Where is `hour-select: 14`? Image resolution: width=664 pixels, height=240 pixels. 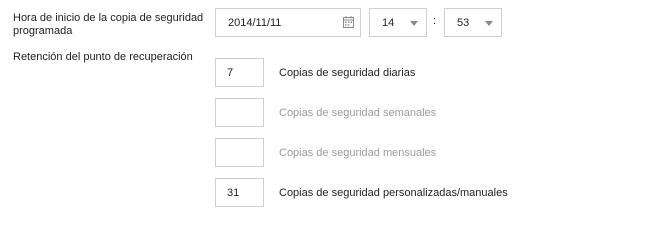 hour-select: 14 is located at coordinates (398, 22).